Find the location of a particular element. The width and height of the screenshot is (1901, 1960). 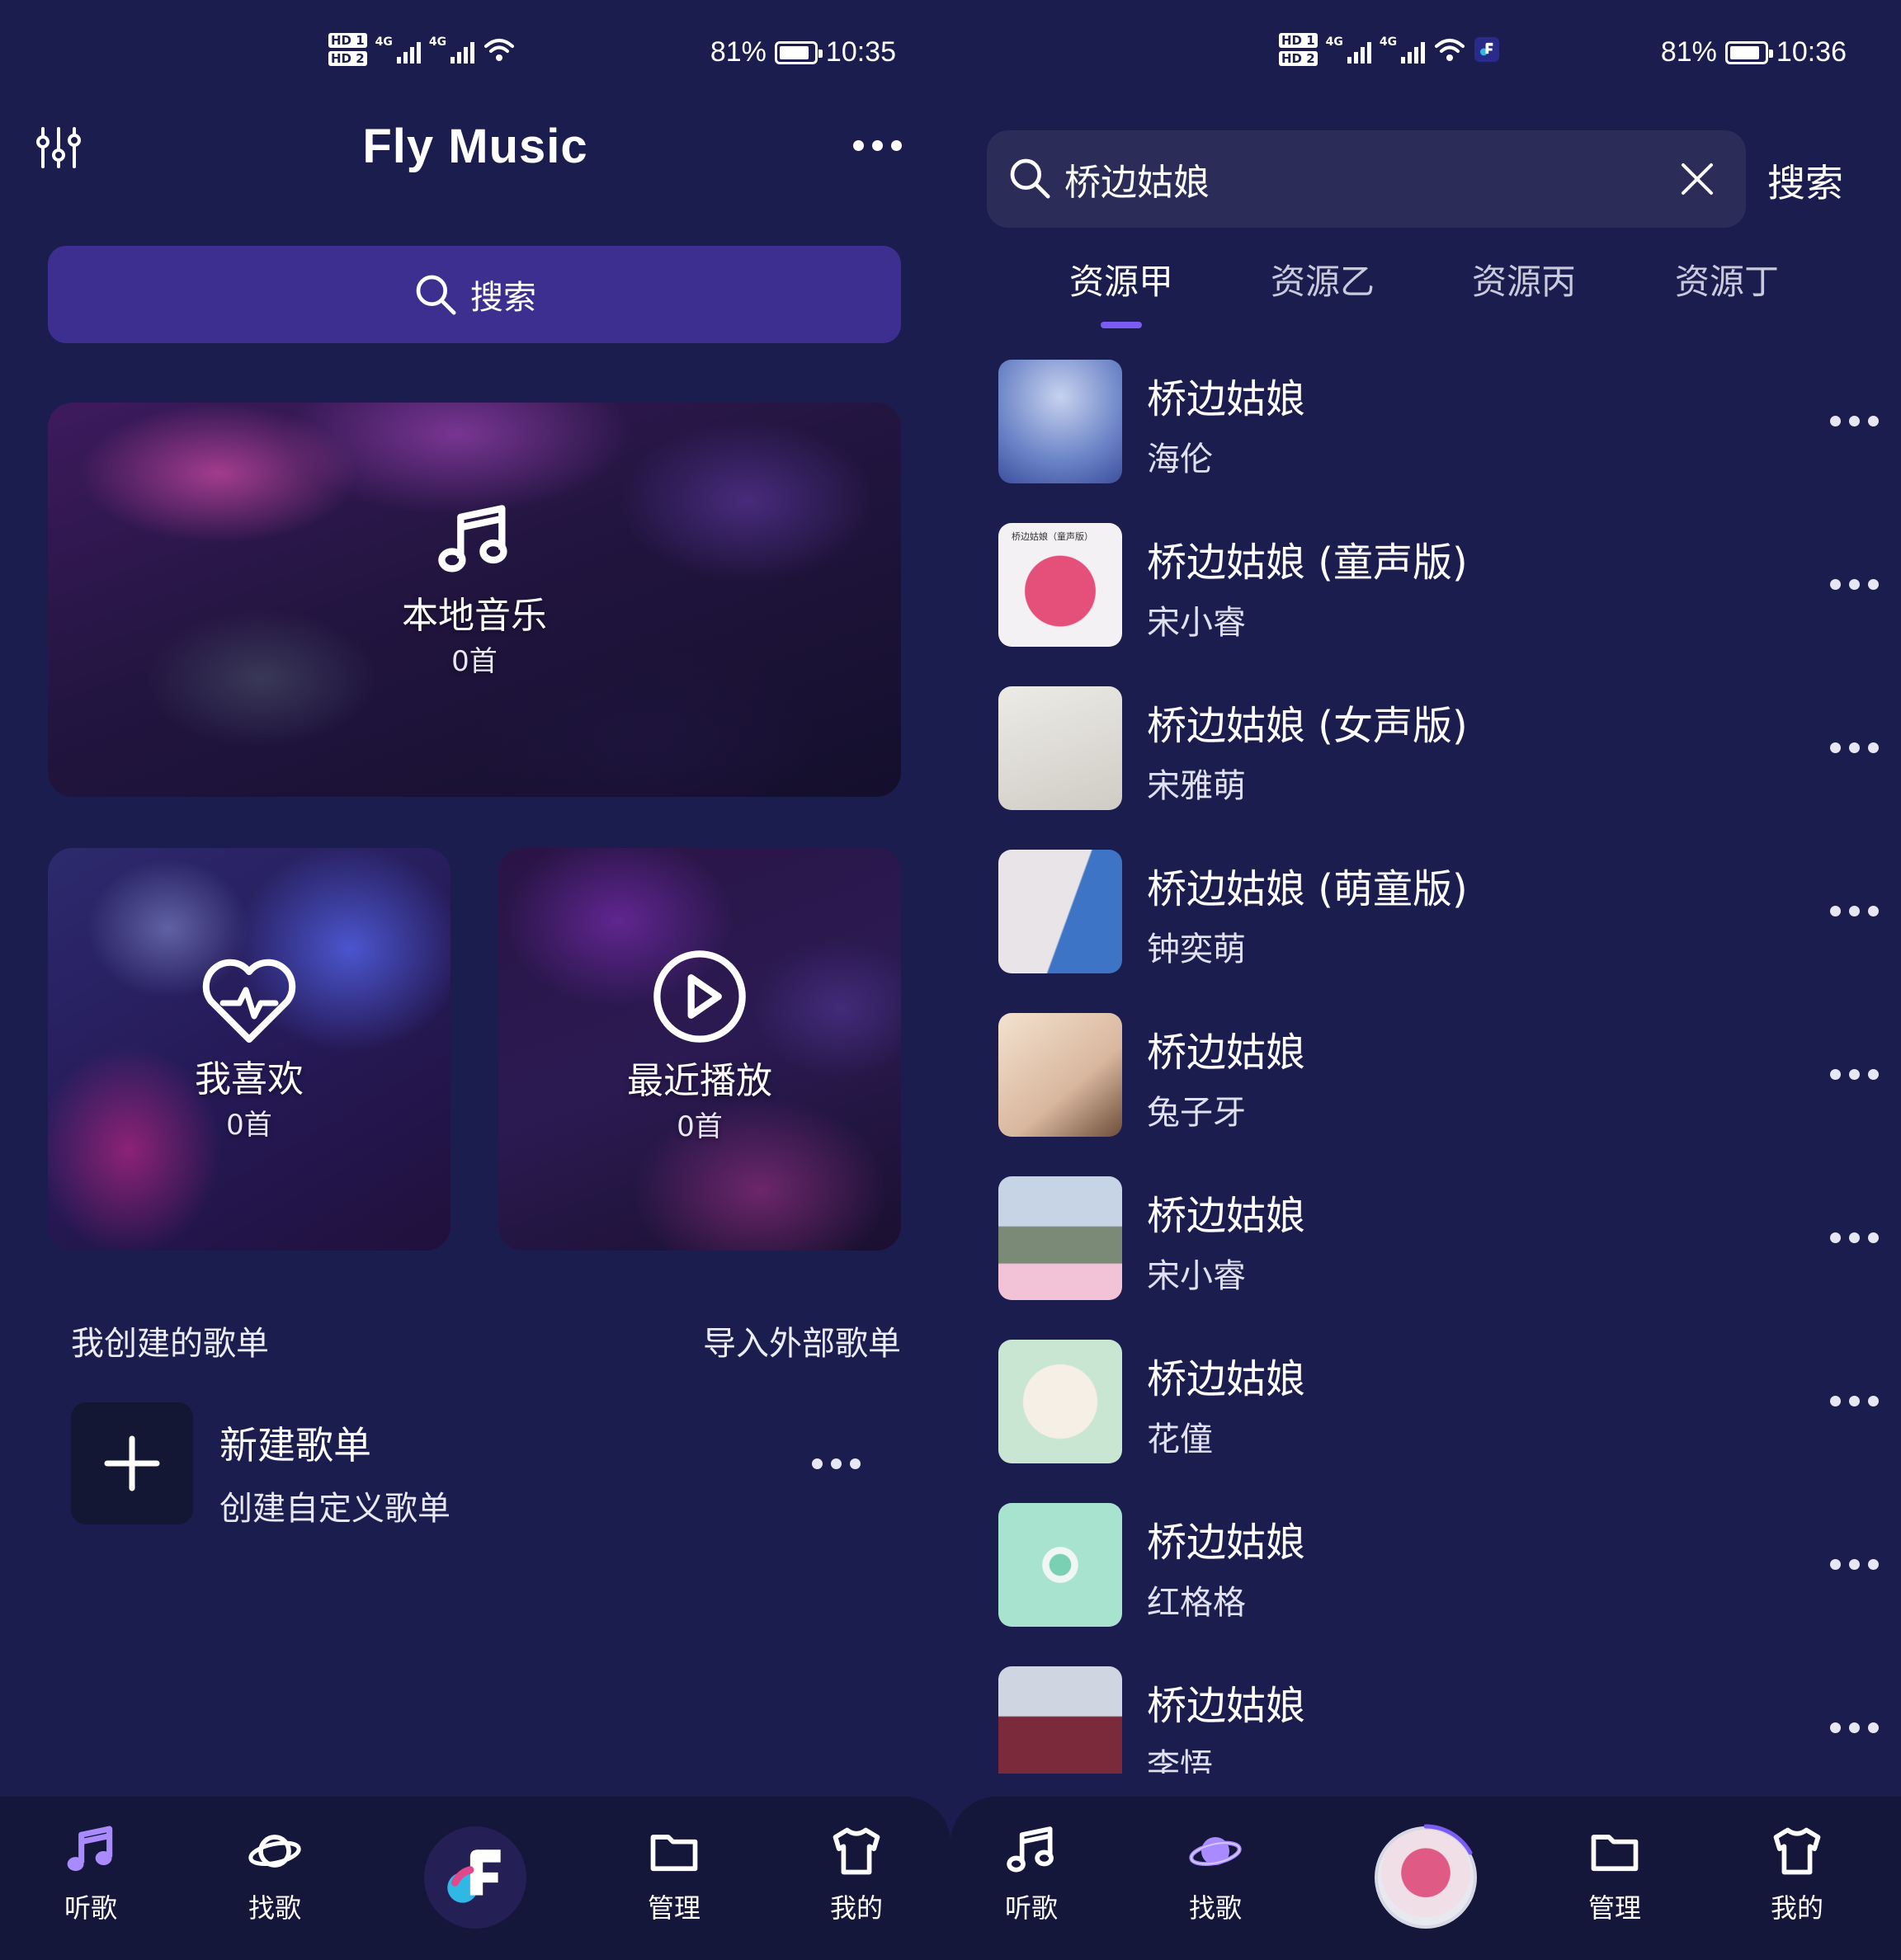

song-artist: 宋雅萌 is located at coordinates (1196, 786).